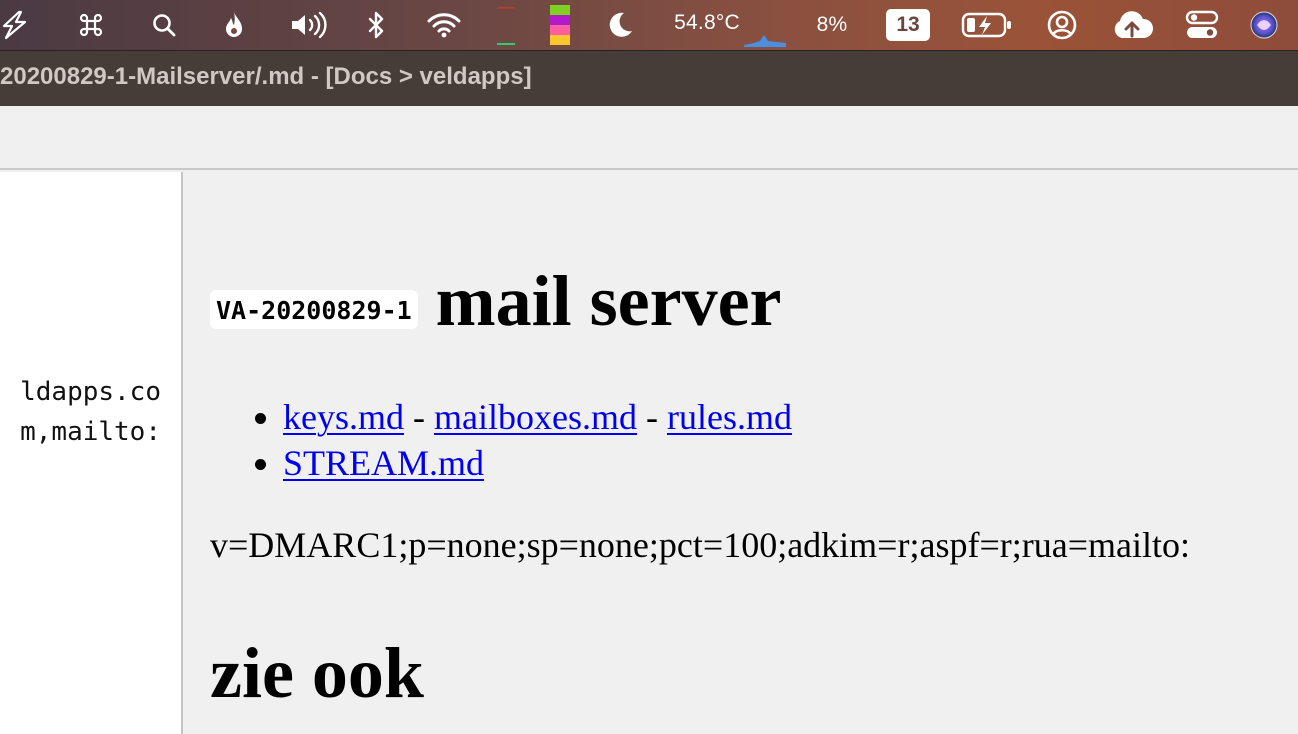 The width and height of the screenshot is (1298, 734). I want to click on temp-graph-icon, so click(765, 25).